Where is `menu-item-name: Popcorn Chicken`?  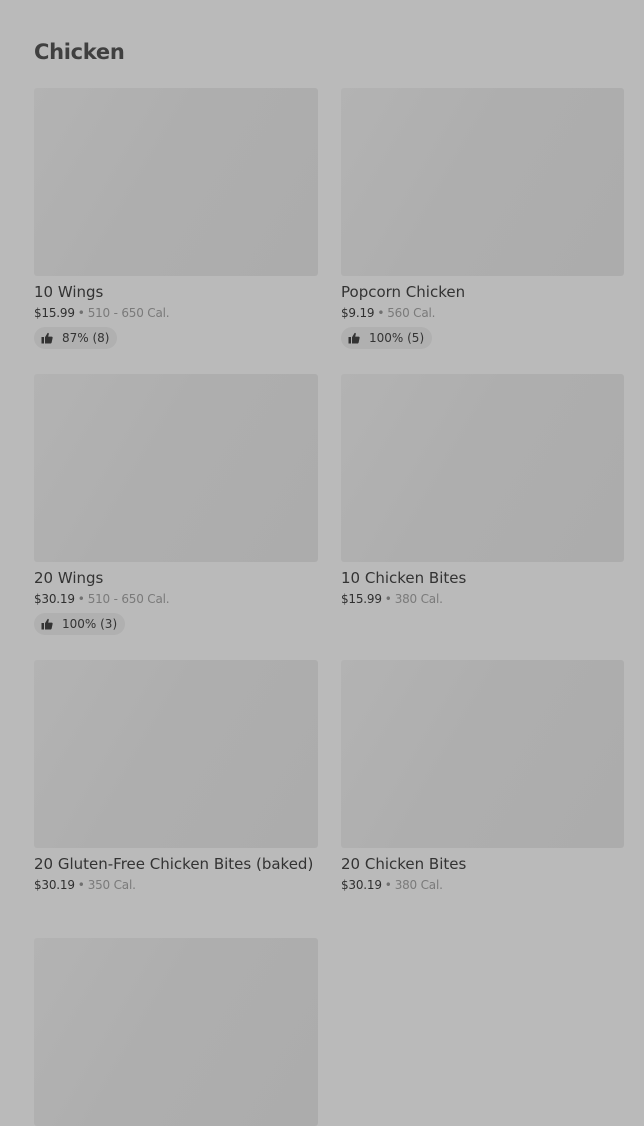 menu-item-name: Popcorn Chicken is located at coordinates (403, 292).